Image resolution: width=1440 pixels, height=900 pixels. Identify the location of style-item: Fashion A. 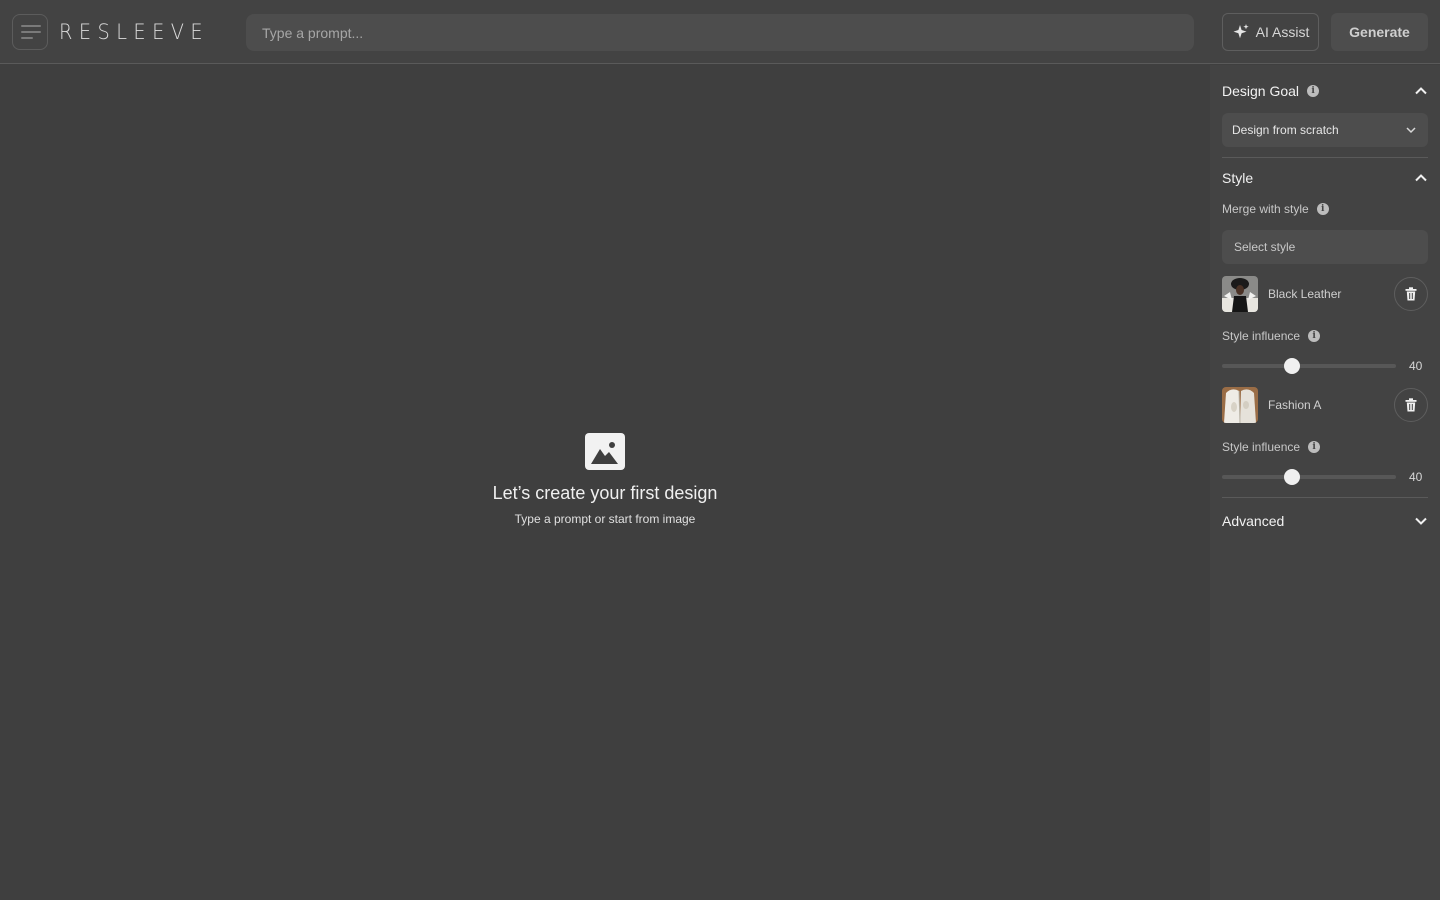
(1325, 405).